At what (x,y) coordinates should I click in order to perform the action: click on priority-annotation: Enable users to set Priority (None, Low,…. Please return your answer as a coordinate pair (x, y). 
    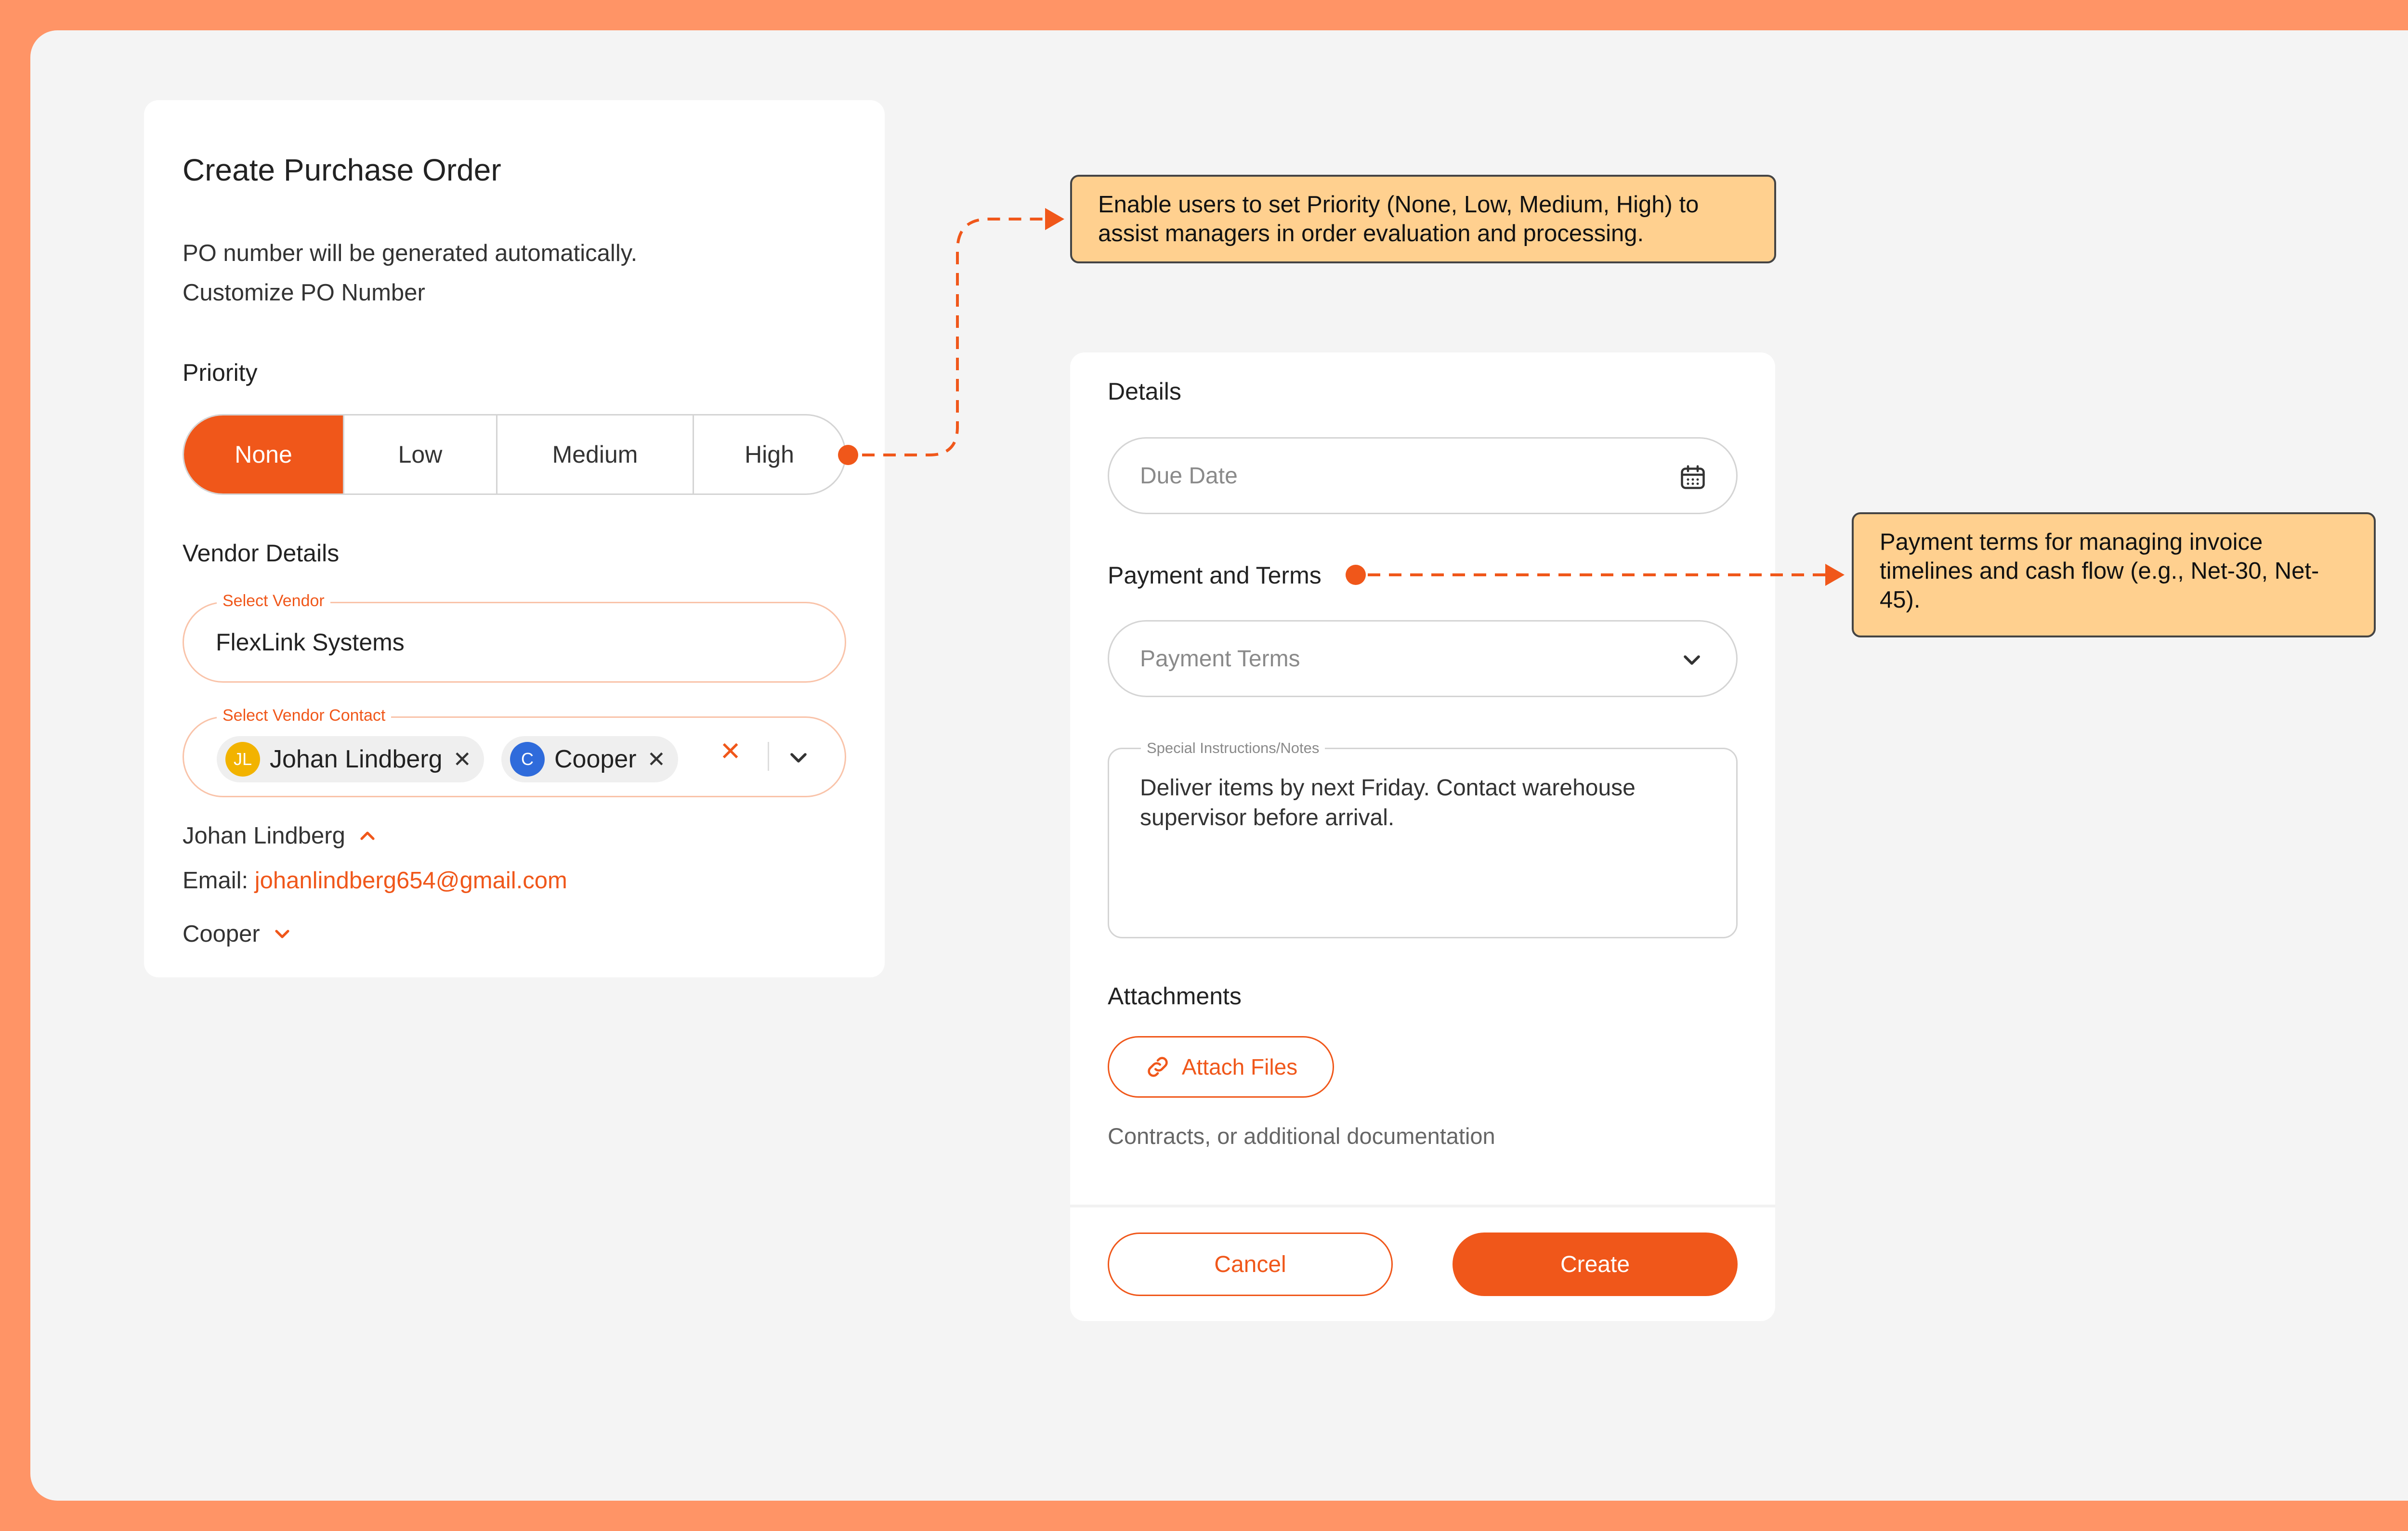
    Looking at the image, I should click on (1423, 219).